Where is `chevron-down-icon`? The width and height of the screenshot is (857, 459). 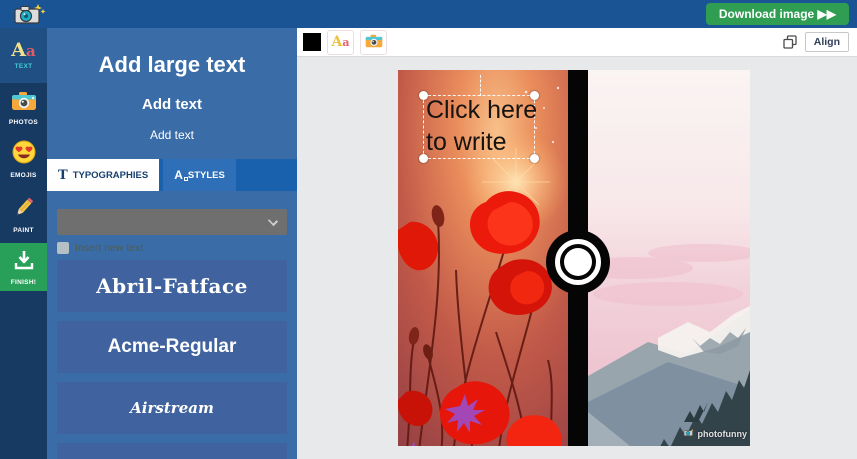 chevron-down-icon is located at coordinates (273, 221).